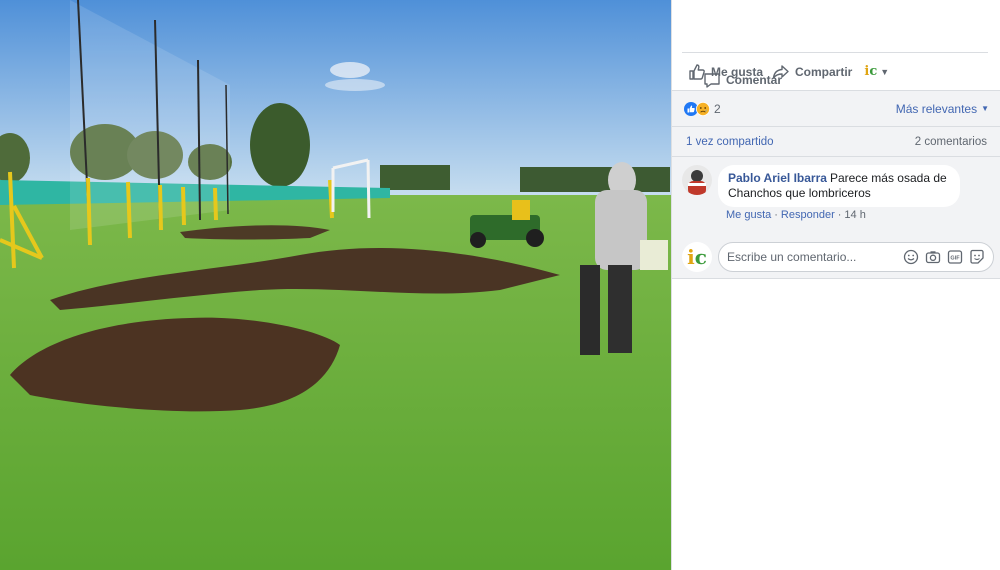 Image resolution: width=1000 pixels, height=570 pixels. What do you see at coordinates (944, 257) in the screenshot?
I see `composer-icons: GIF` at bounding box center [944, 257].